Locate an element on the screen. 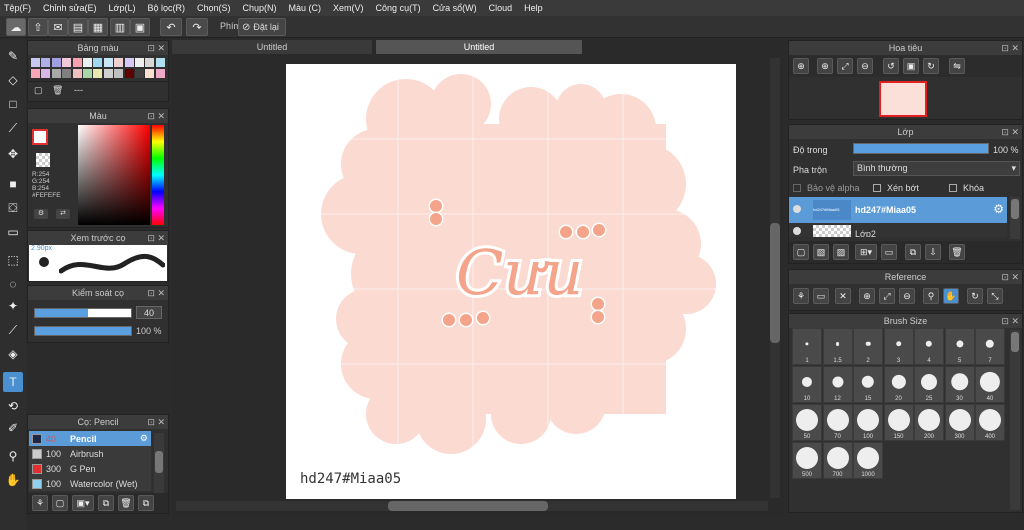 The height and width of the screenshot is (530, 1024). brush-settings-icon: ⚘ is located at coordinates (40, 503).